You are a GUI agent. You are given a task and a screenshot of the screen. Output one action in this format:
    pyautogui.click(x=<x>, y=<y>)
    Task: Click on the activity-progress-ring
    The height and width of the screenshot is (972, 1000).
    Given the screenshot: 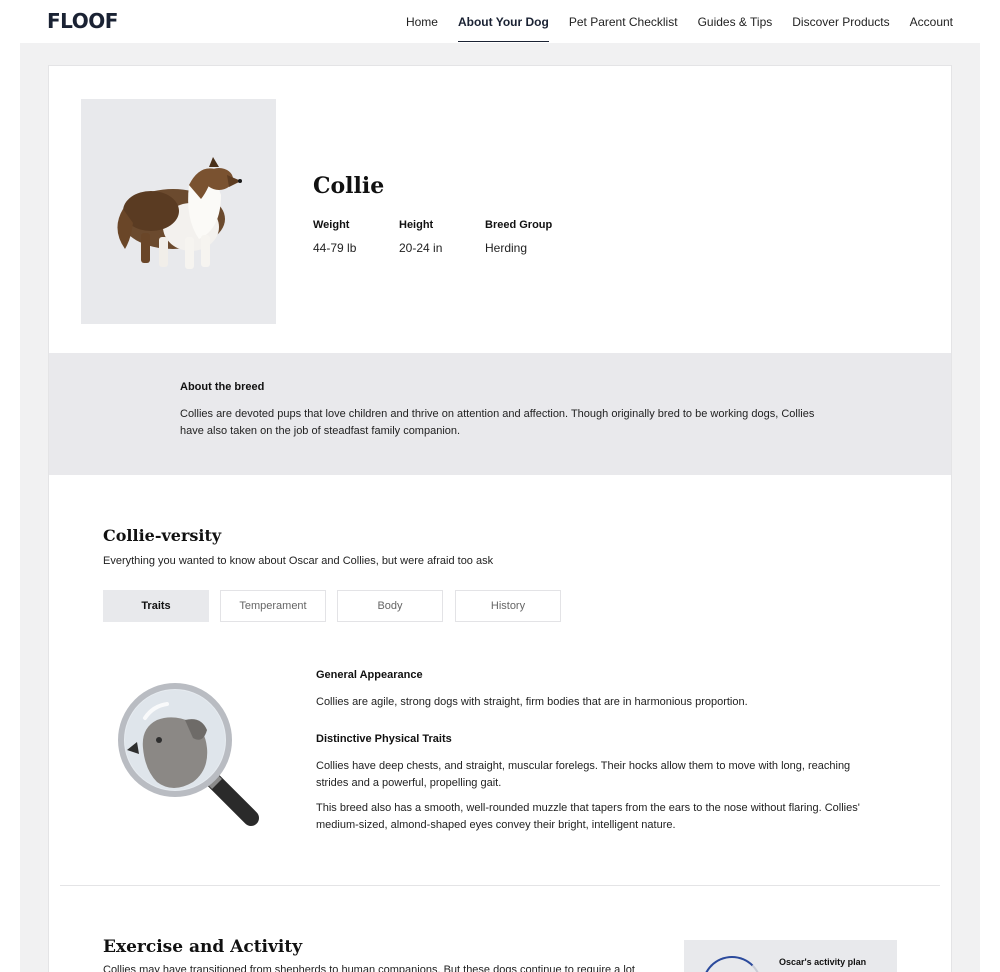 What is the action you would take?
    pyautogui.click(x=732, y=964)
    